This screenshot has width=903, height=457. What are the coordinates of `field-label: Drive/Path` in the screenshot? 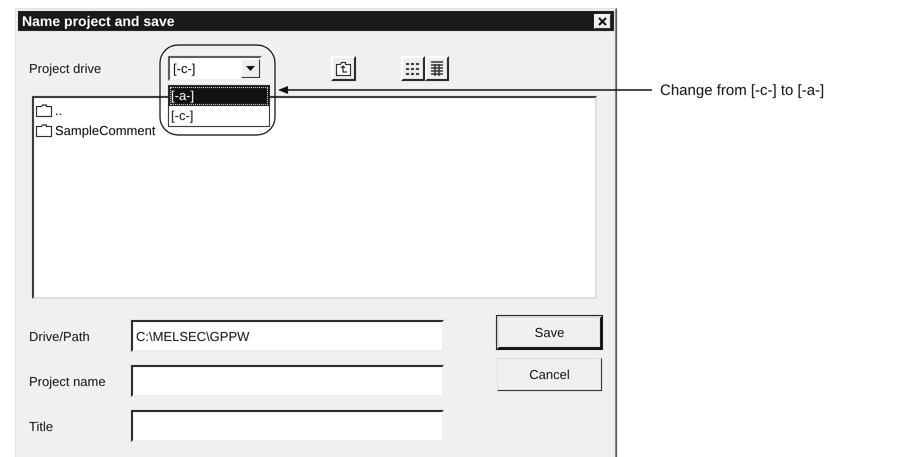 It's located at (60, 336).